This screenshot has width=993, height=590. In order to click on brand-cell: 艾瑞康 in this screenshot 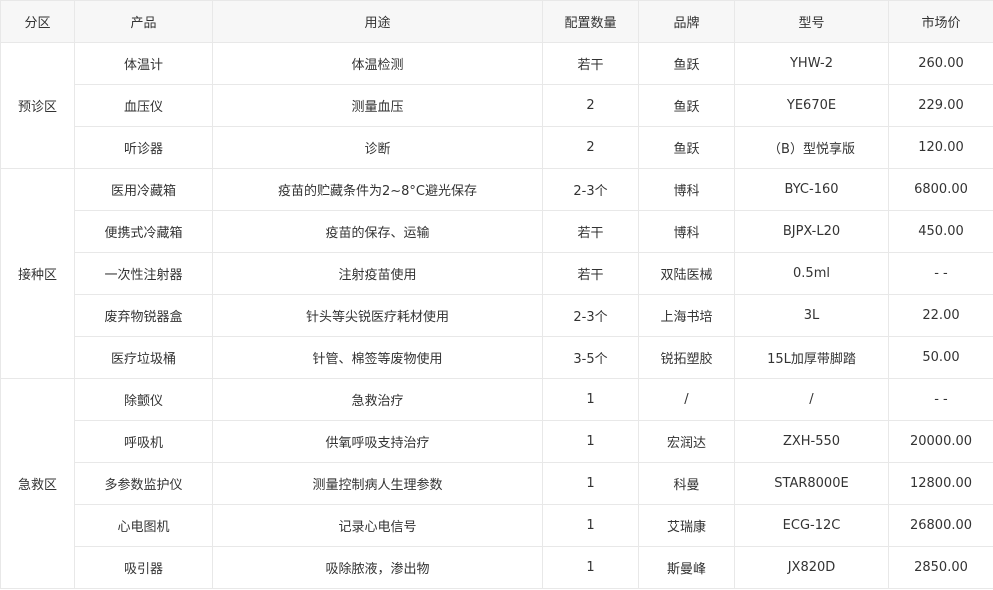, I will do `click(686, 525)`.